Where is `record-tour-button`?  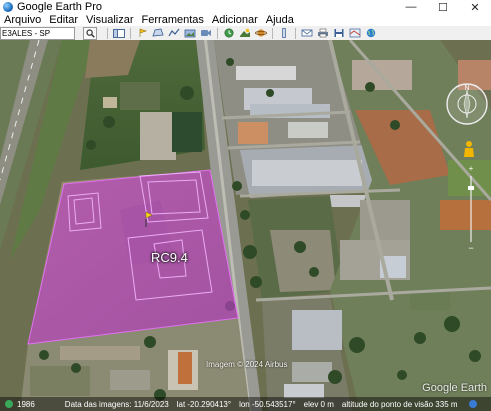
record-tour-button is located at coordinates (206, 33).